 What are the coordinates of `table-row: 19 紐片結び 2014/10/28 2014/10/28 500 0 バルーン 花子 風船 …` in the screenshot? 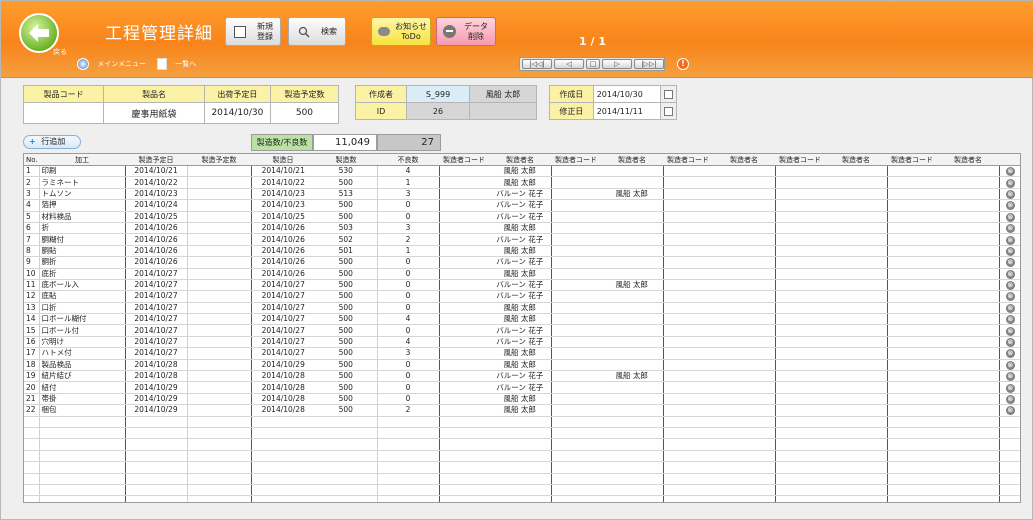 It's located at (522, 376).